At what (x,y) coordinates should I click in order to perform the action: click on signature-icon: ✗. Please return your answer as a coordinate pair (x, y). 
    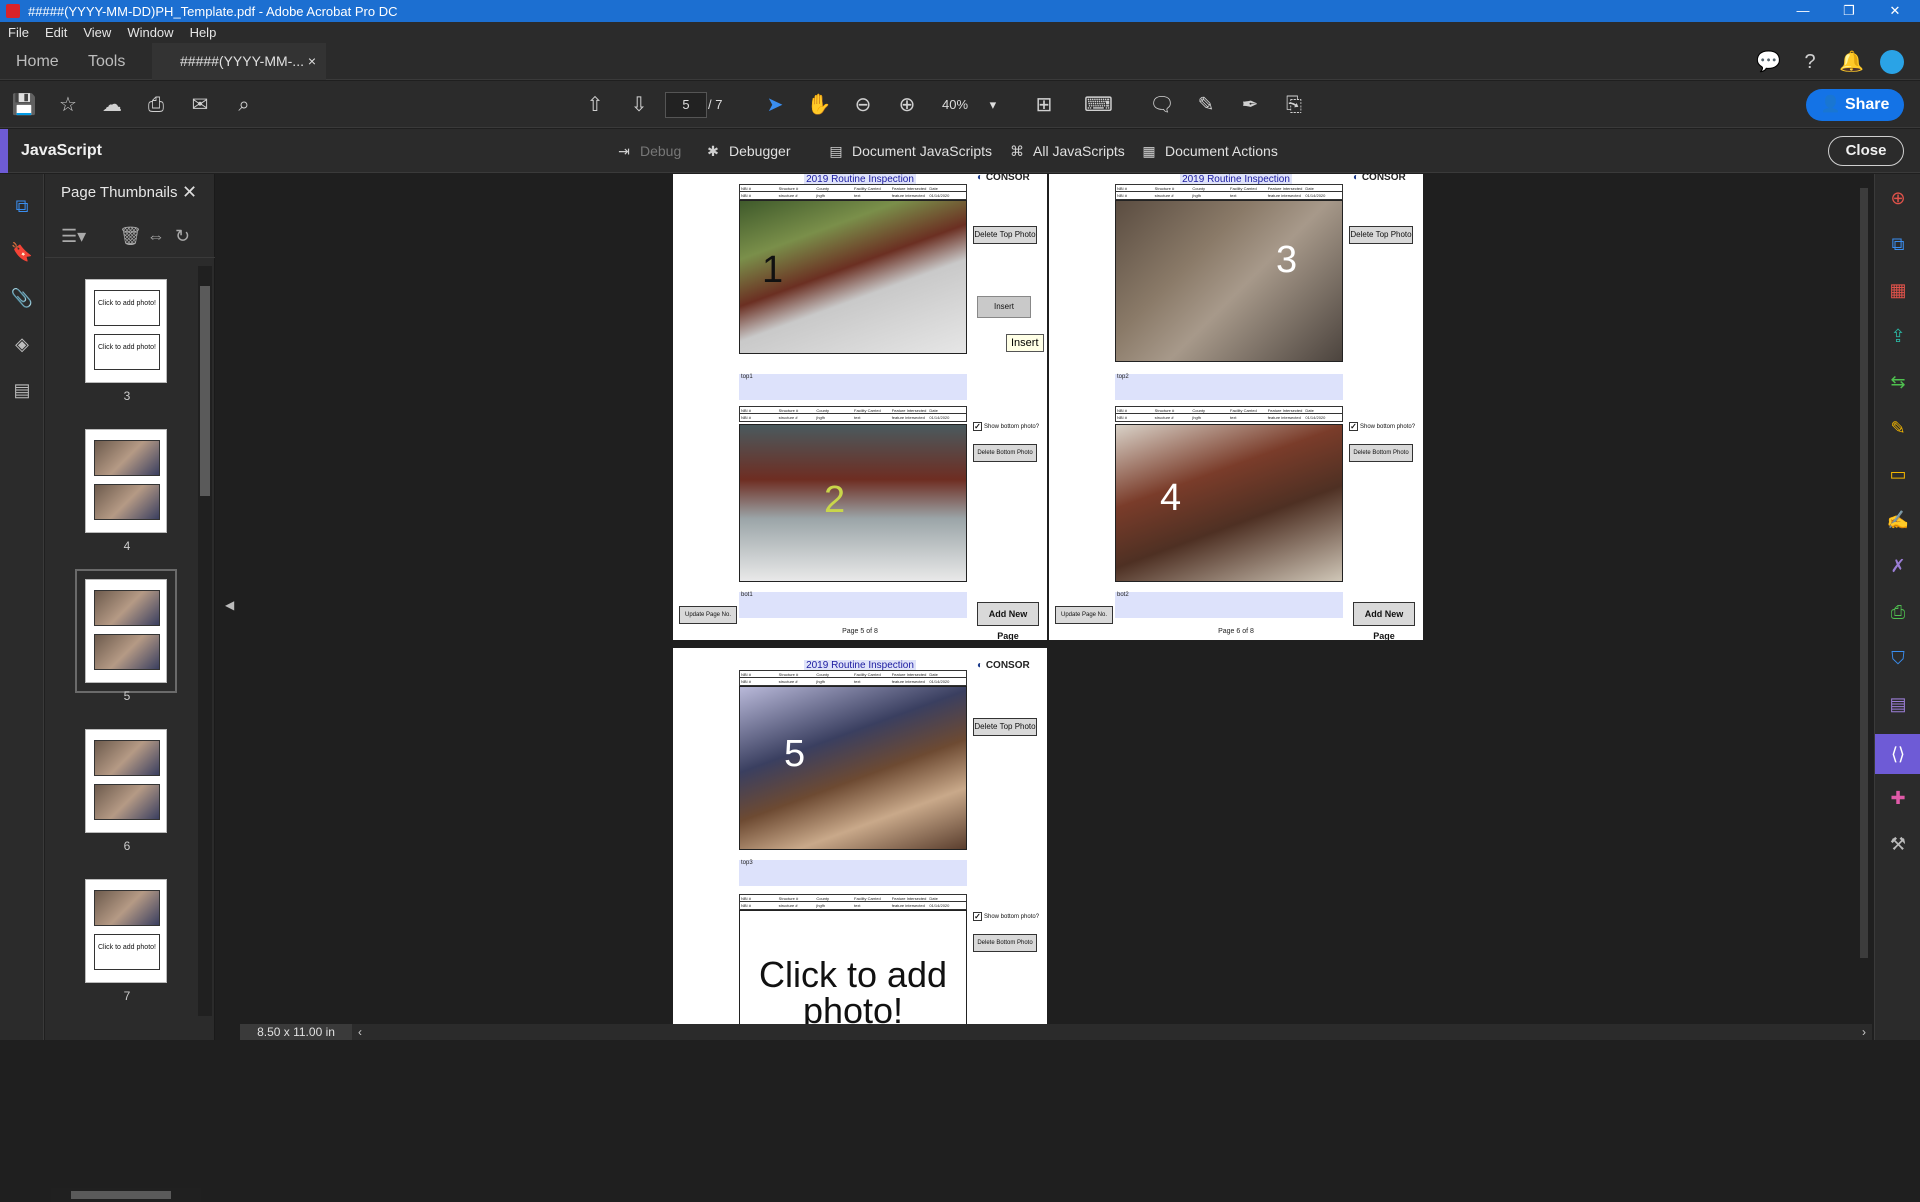
    Looking at the image, I should click on (1898, 566).